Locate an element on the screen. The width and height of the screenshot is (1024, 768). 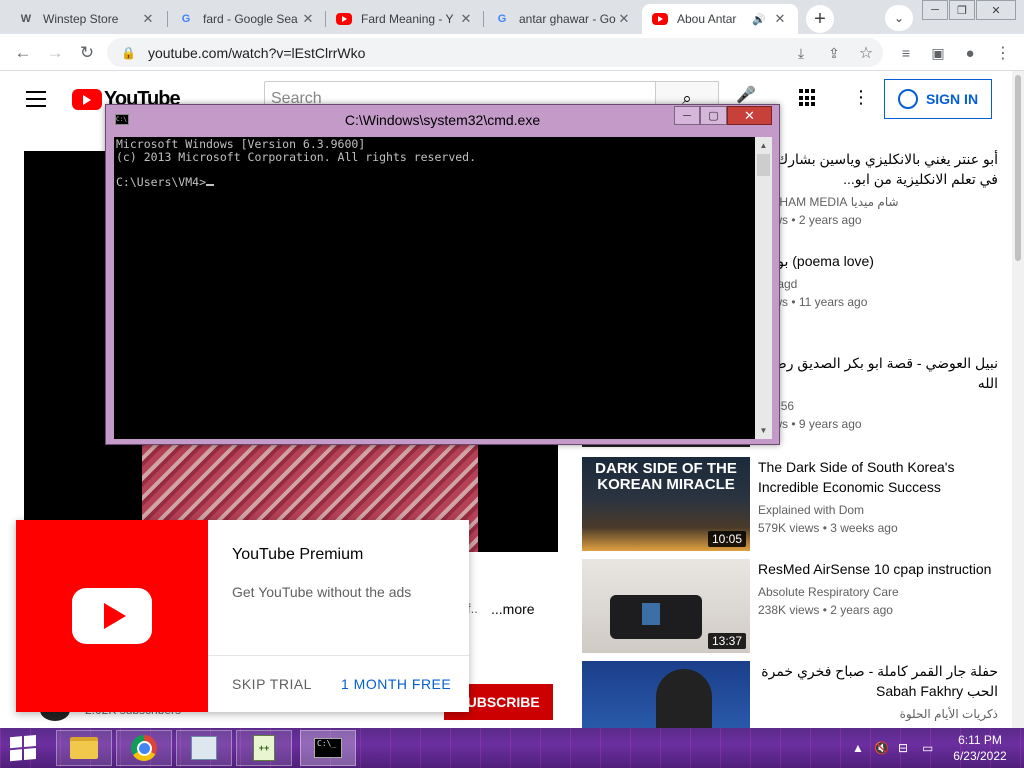
close-button: ✕ is located at coordinates (749, 115).